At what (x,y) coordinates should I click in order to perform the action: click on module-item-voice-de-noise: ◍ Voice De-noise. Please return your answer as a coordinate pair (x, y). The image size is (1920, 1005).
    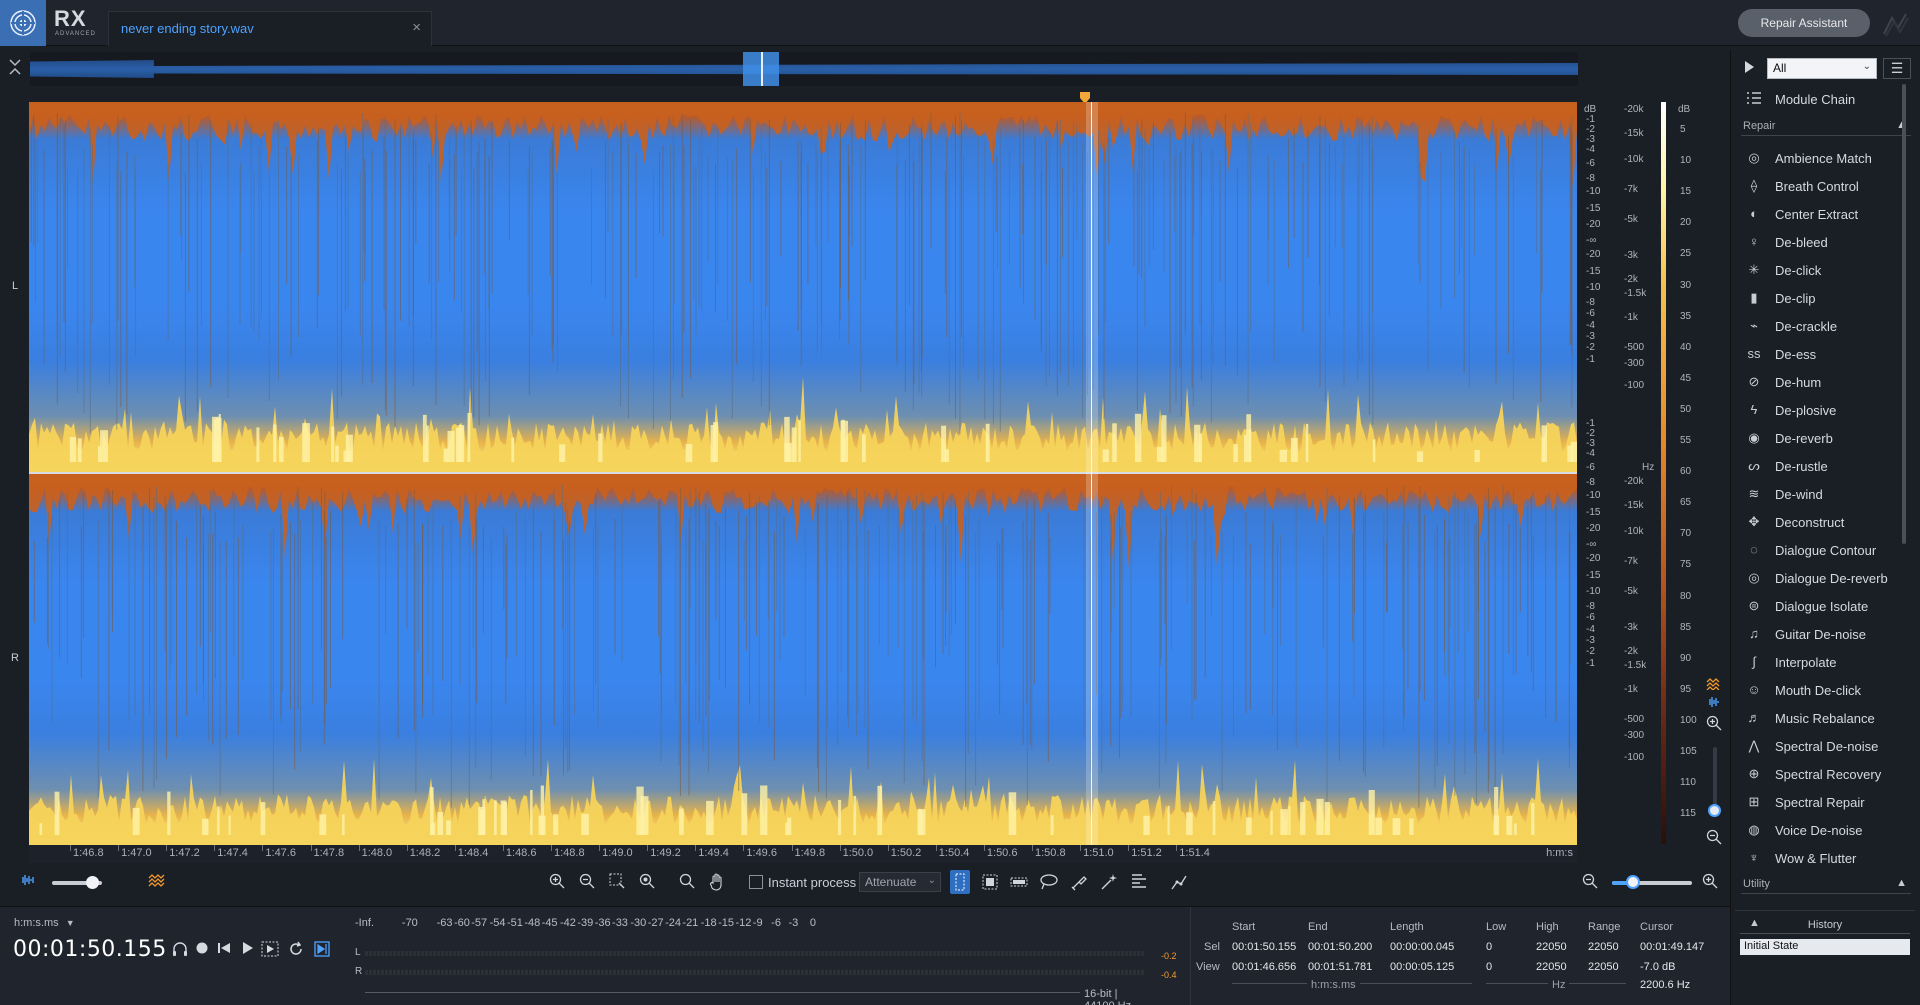
    Looking at the image, I should click on (1826, 830).